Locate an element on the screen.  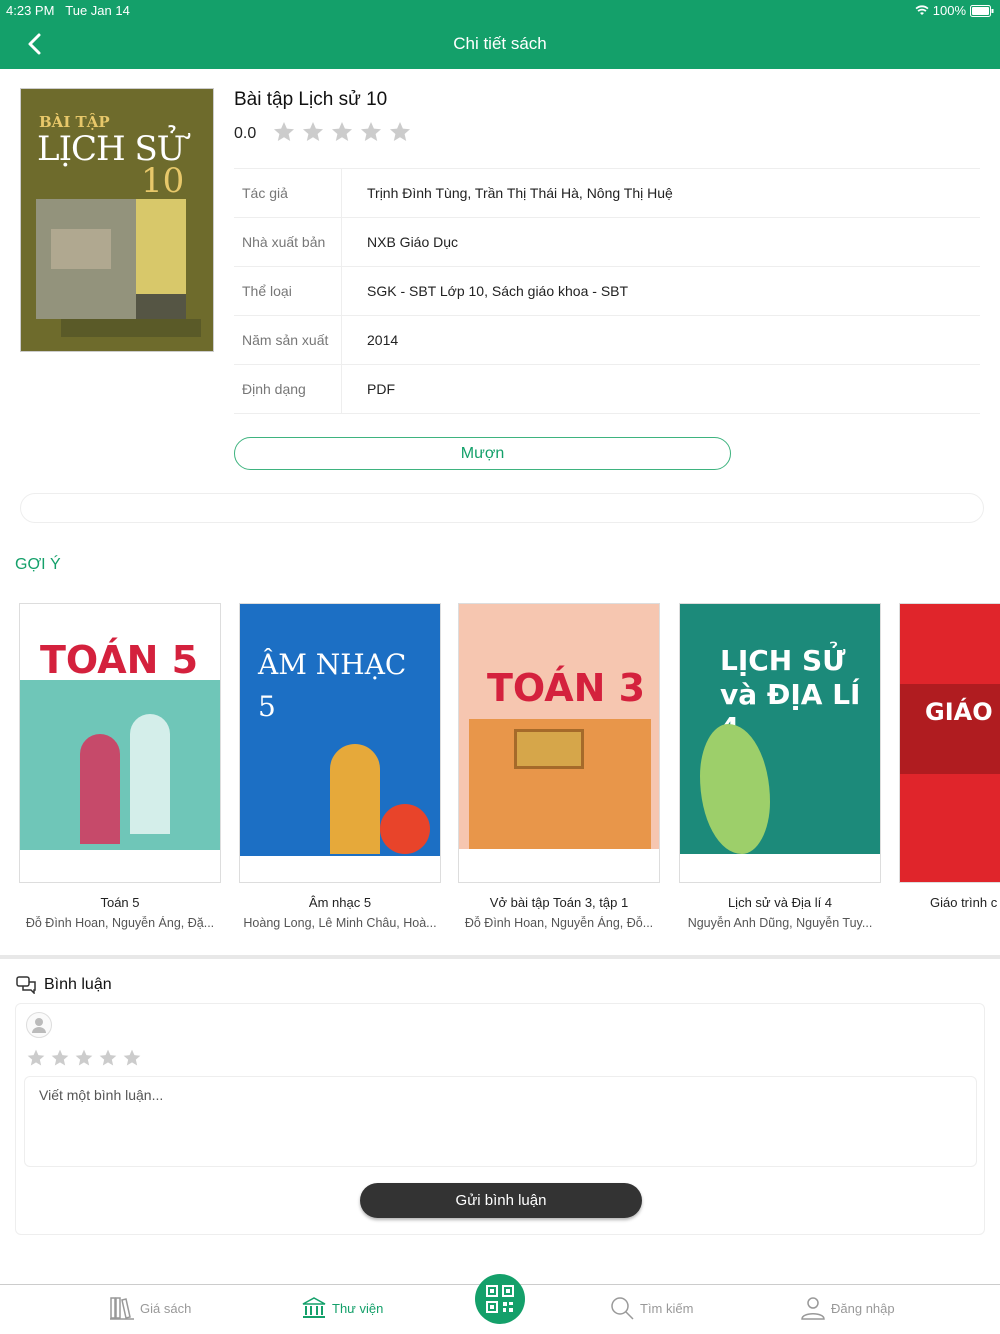
book-cover: LỊCH SỬ và ĐỊA LÍ 4 is located at coordinates (780, 743).